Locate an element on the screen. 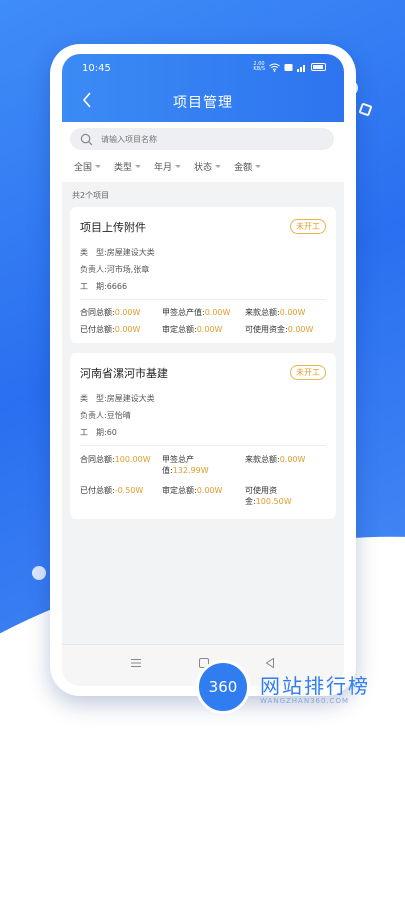 The image size is (405, 903). filter-month: 年月 is located at coordinates (168, 166).